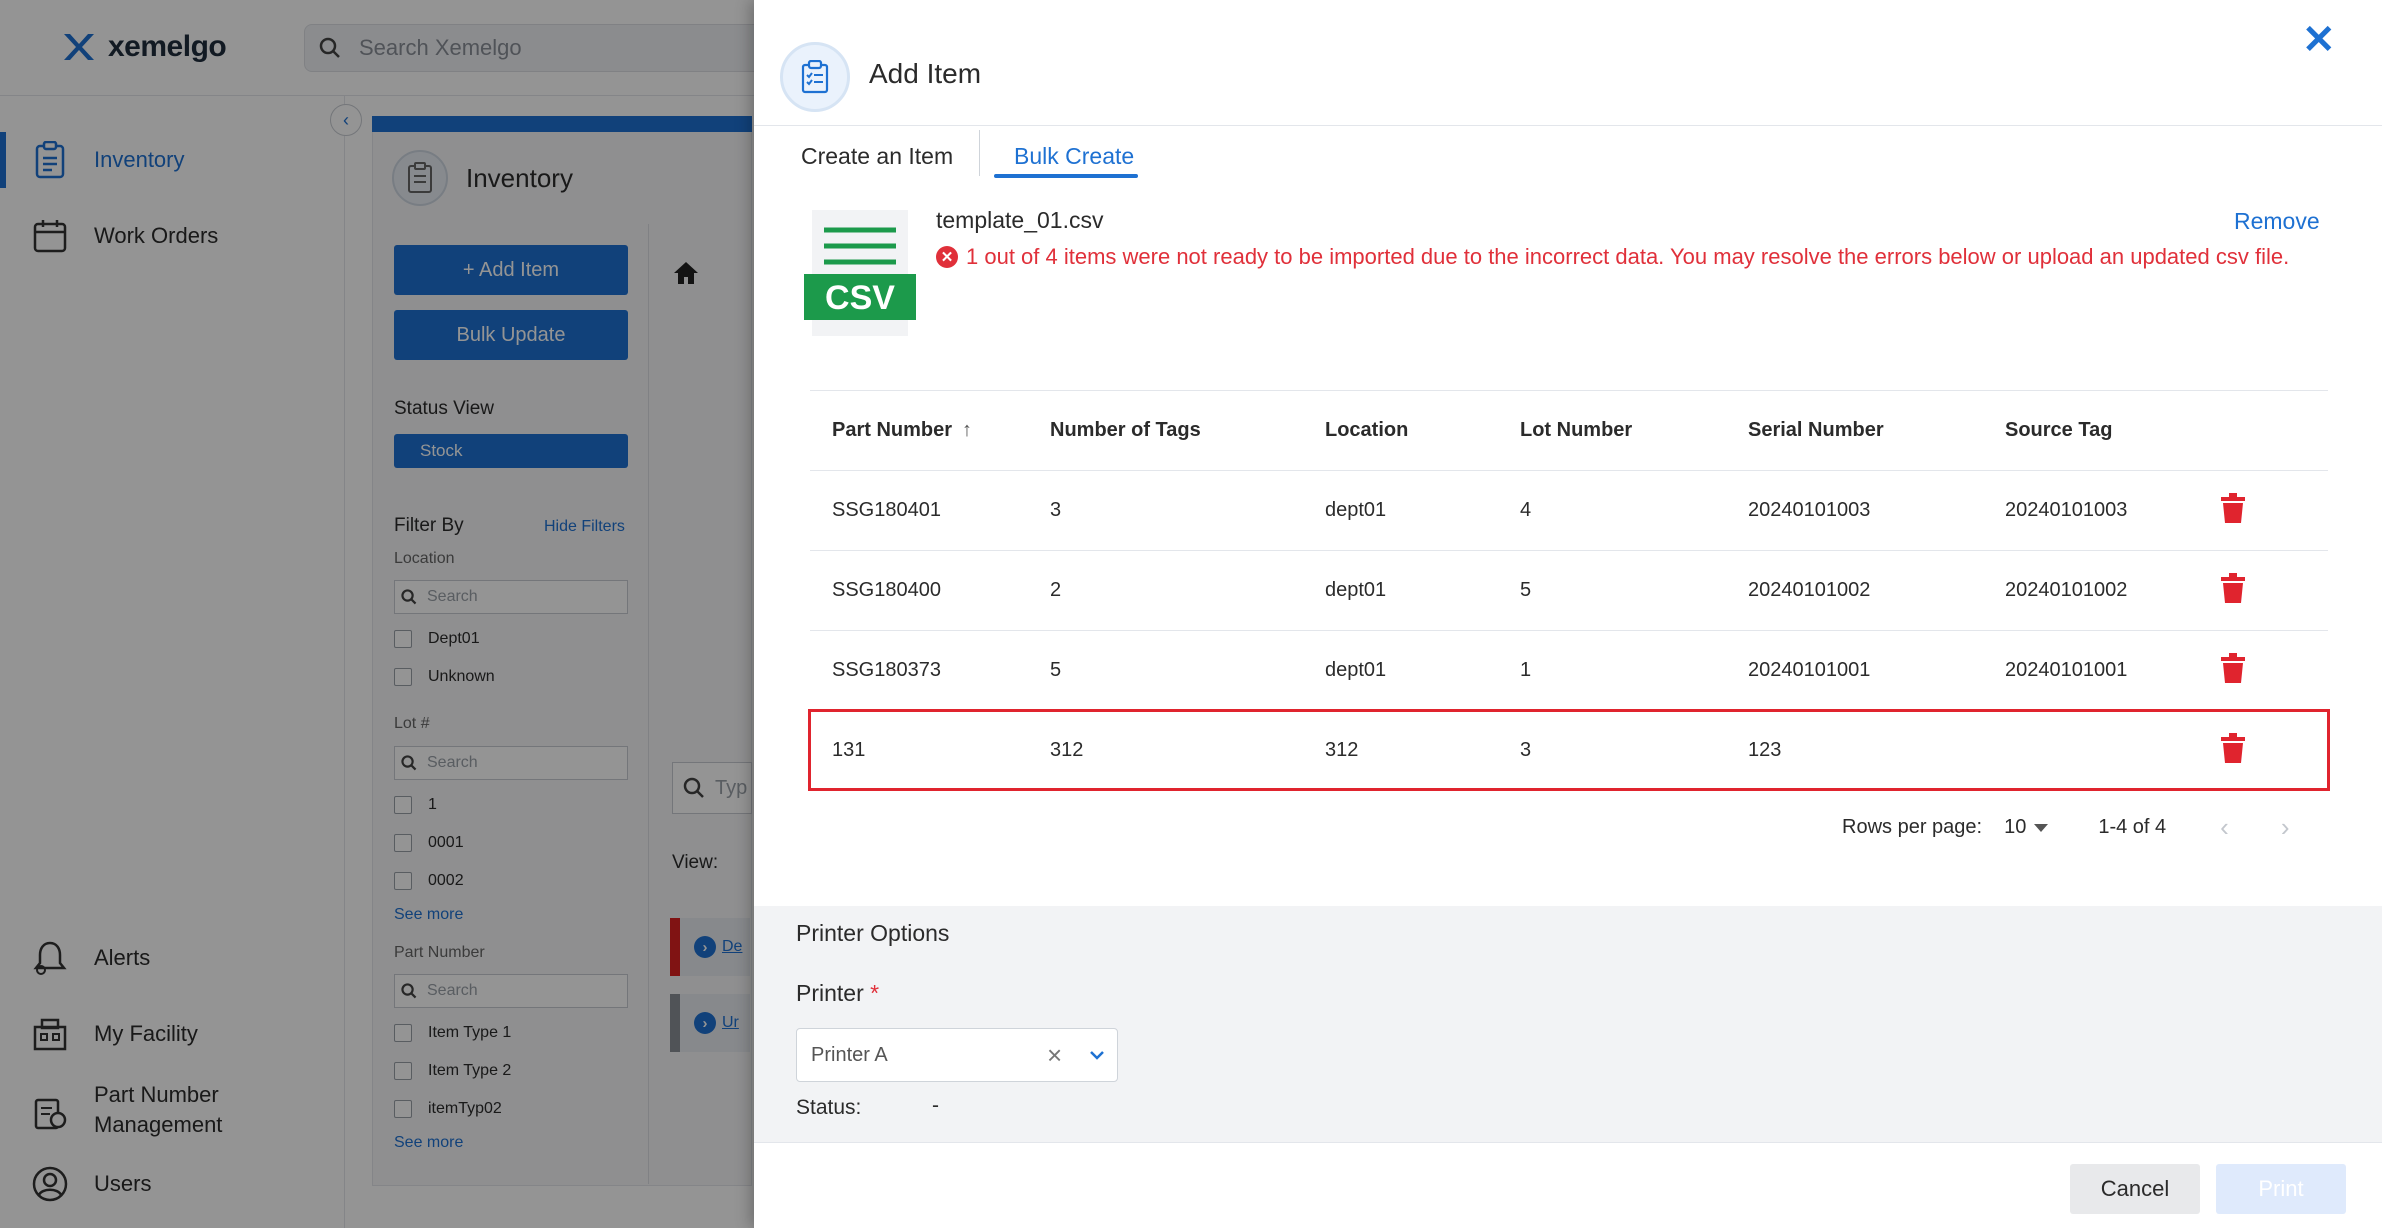  Describe the element at coordinates (815, 77) in the screenshot. I see `clipboard-icon` at that location.